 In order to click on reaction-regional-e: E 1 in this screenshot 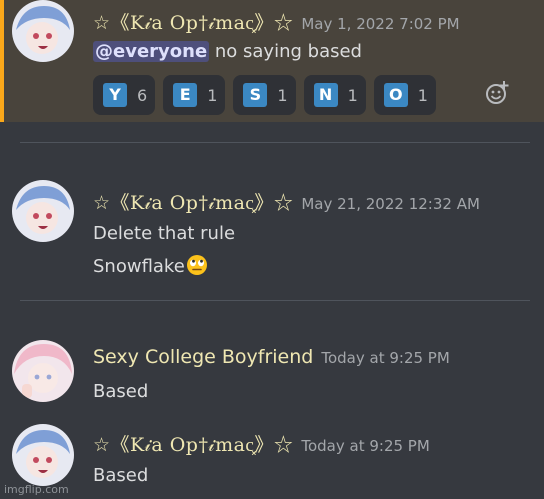, I will do `click(194, 95)`.